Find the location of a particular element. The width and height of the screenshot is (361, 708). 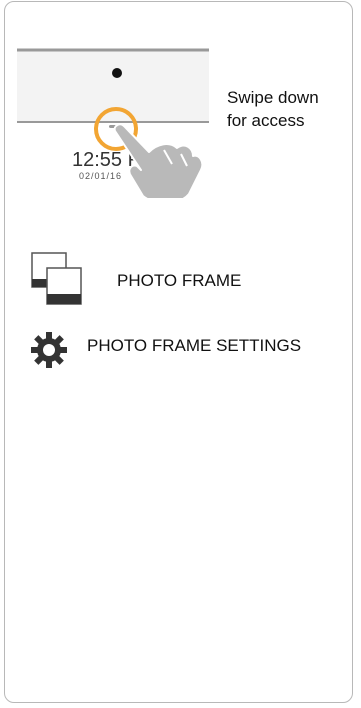

camera-dot-icon is located at coordinates (117, 73).